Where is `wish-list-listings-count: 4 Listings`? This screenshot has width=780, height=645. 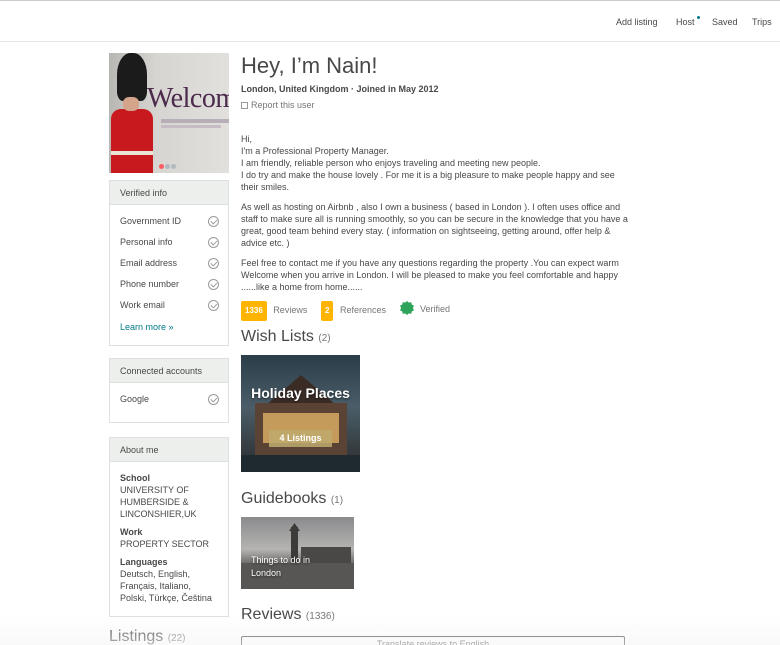
wish-list-listings-count: 4 Listings is located at coordinates (300, 438).